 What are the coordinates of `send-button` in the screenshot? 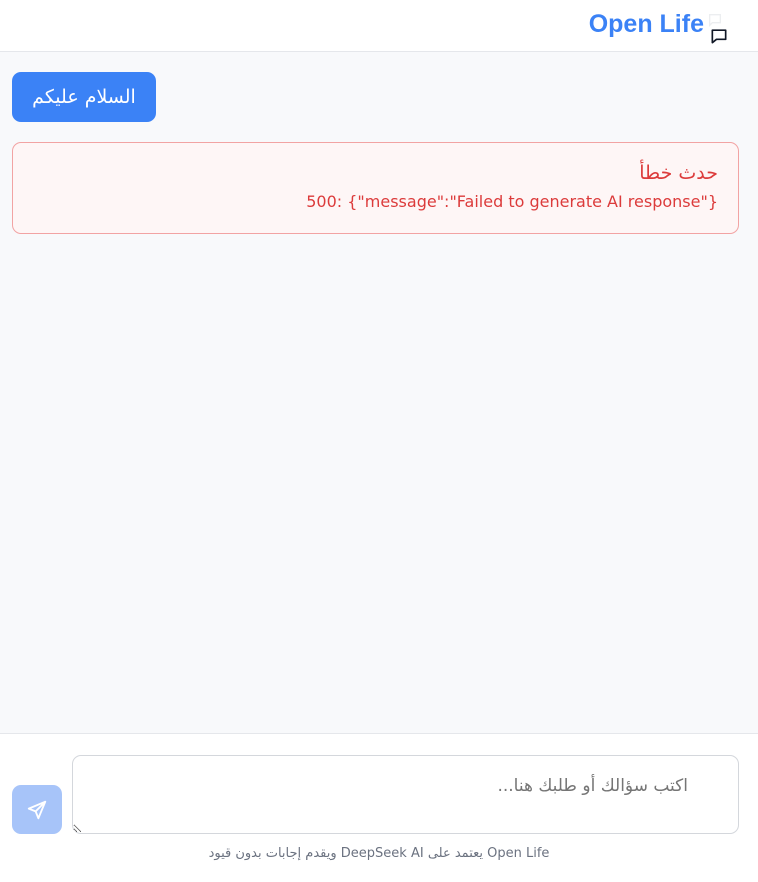 It's located at (37, 809).